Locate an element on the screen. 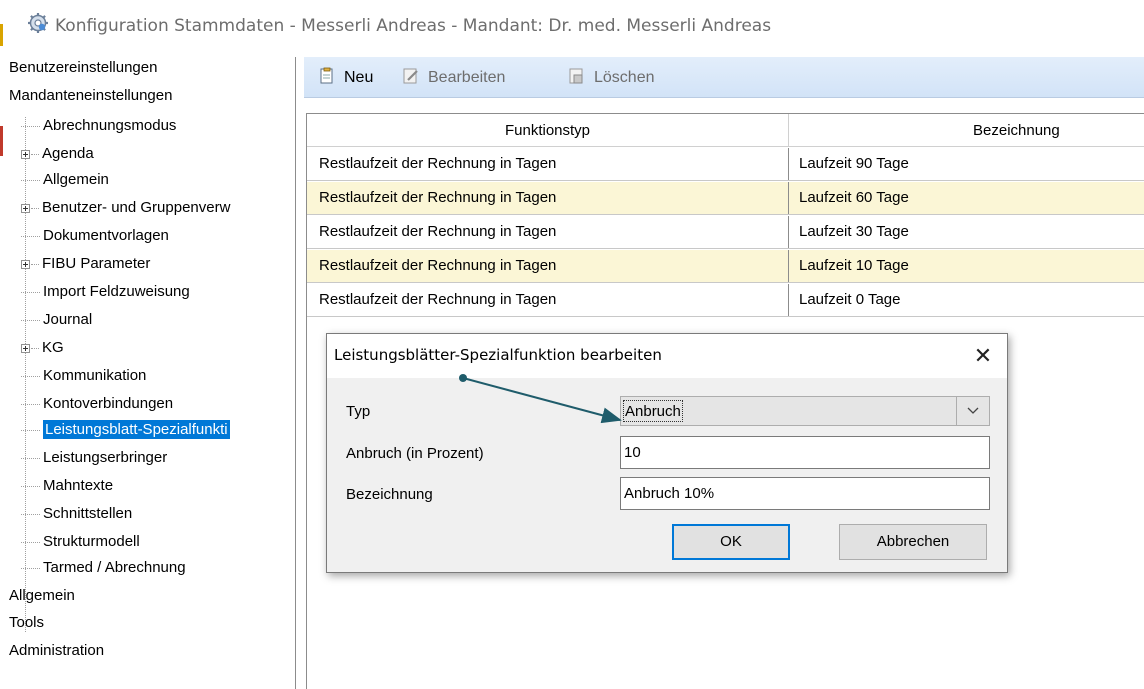 Image resolution: width=1144 pixels, height=689 pixels. delete-label: Löschen is located at coordinates (624, 77).